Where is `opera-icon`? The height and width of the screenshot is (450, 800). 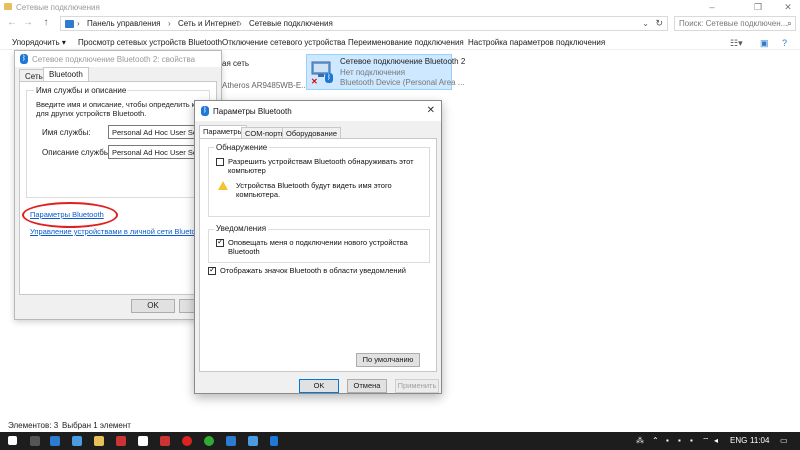 opera-icon is located at coordinates (187, 441).